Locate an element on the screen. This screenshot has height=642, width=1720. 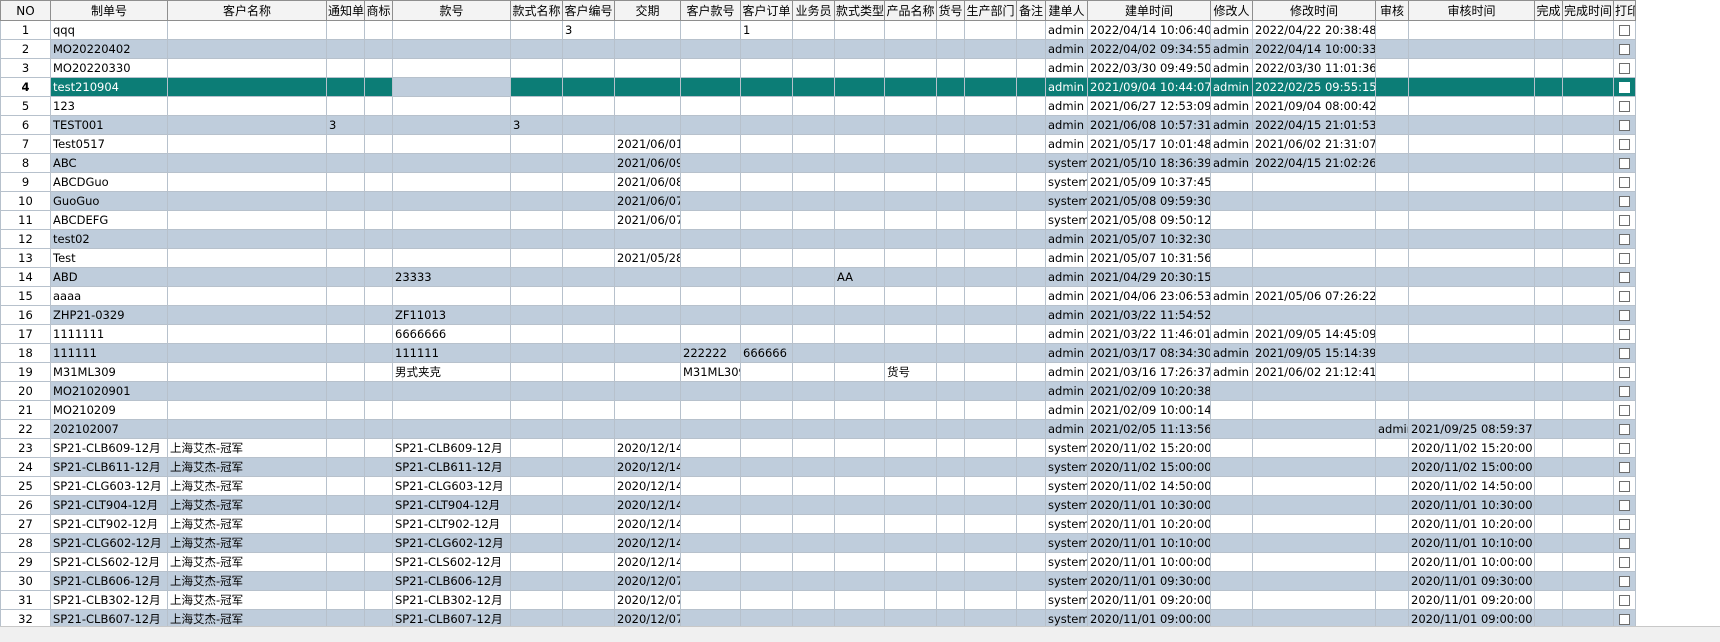
cell-modified-time: 2021/06/02 21:31:07 is located at coordinates (1314, 144).